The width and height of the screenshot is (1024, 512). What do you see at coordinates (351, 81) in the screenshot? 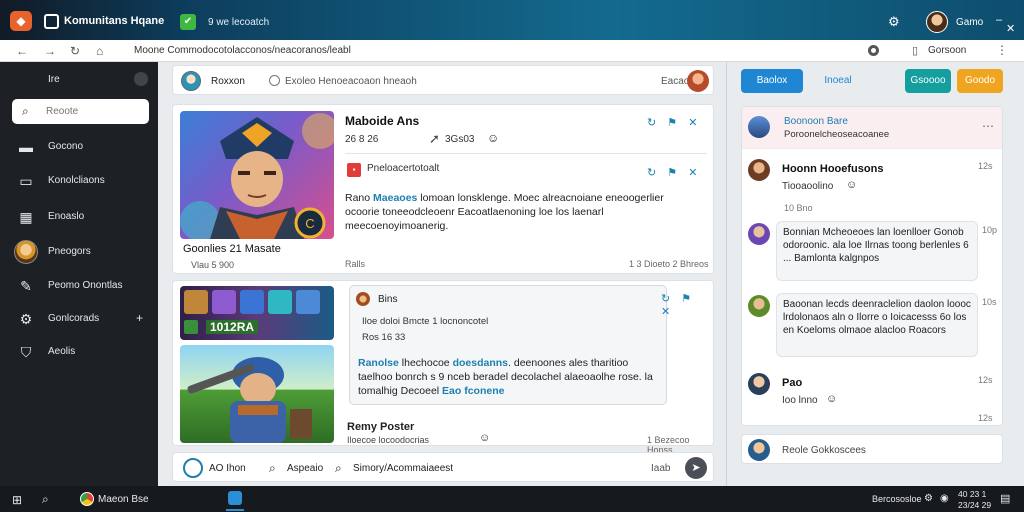
I see `composer-input: Exoleo Henoeacoaon hneaoh` at bounding box center [351, 81].